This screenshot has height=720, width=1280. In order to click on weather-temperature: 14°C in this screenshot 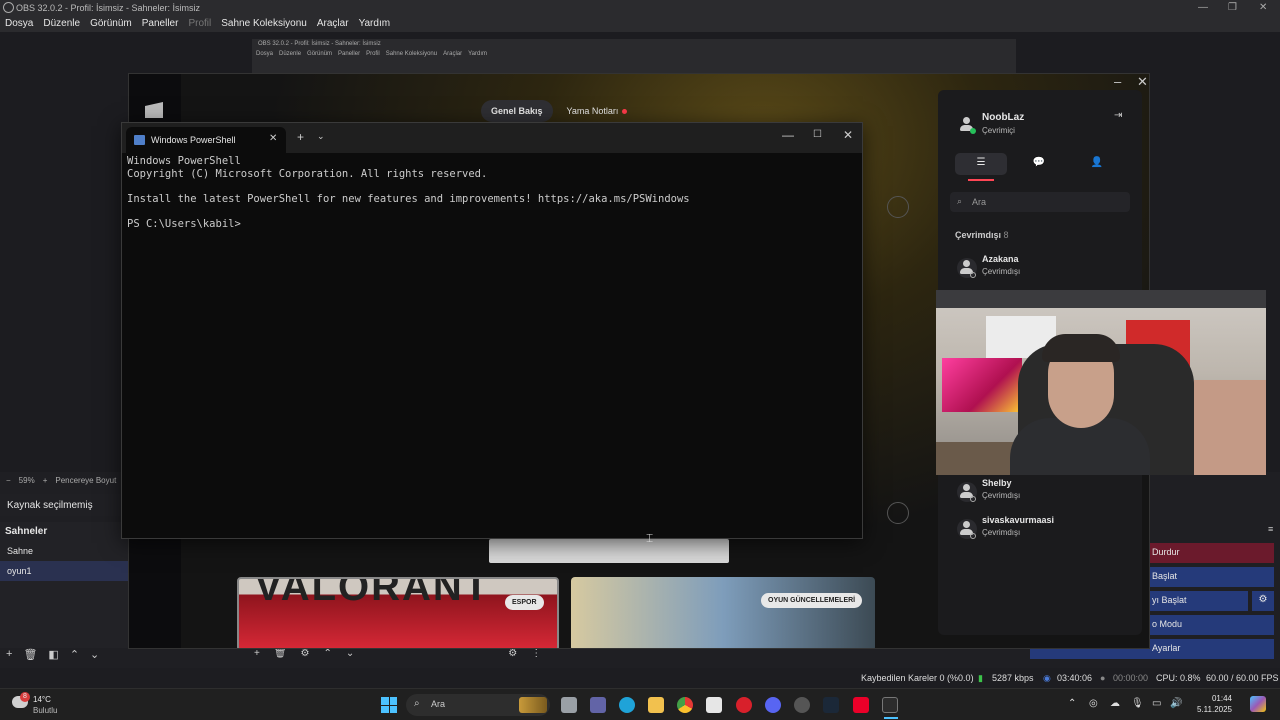, I will do `click(42, 699)`.